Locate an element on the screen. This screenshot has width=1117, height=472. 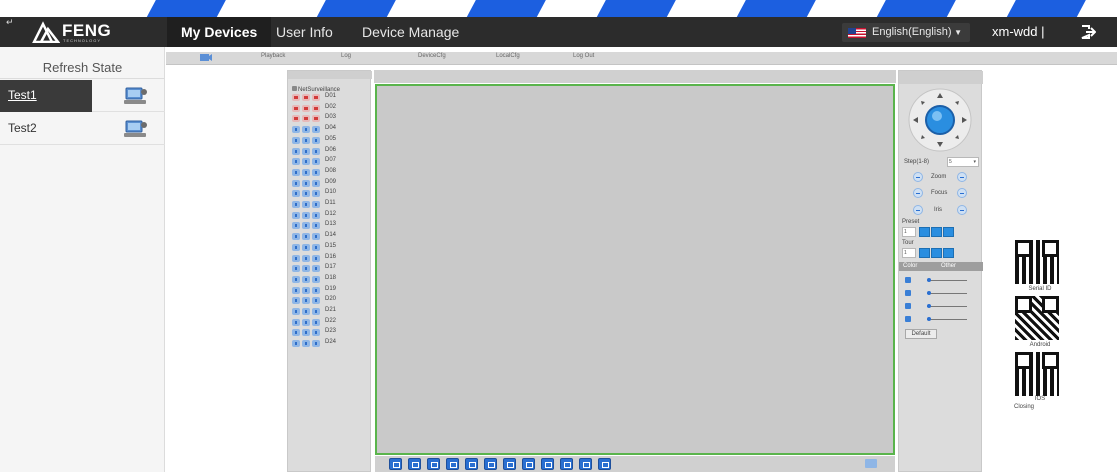
tour-stop-button is located at coordinates (936, 253).